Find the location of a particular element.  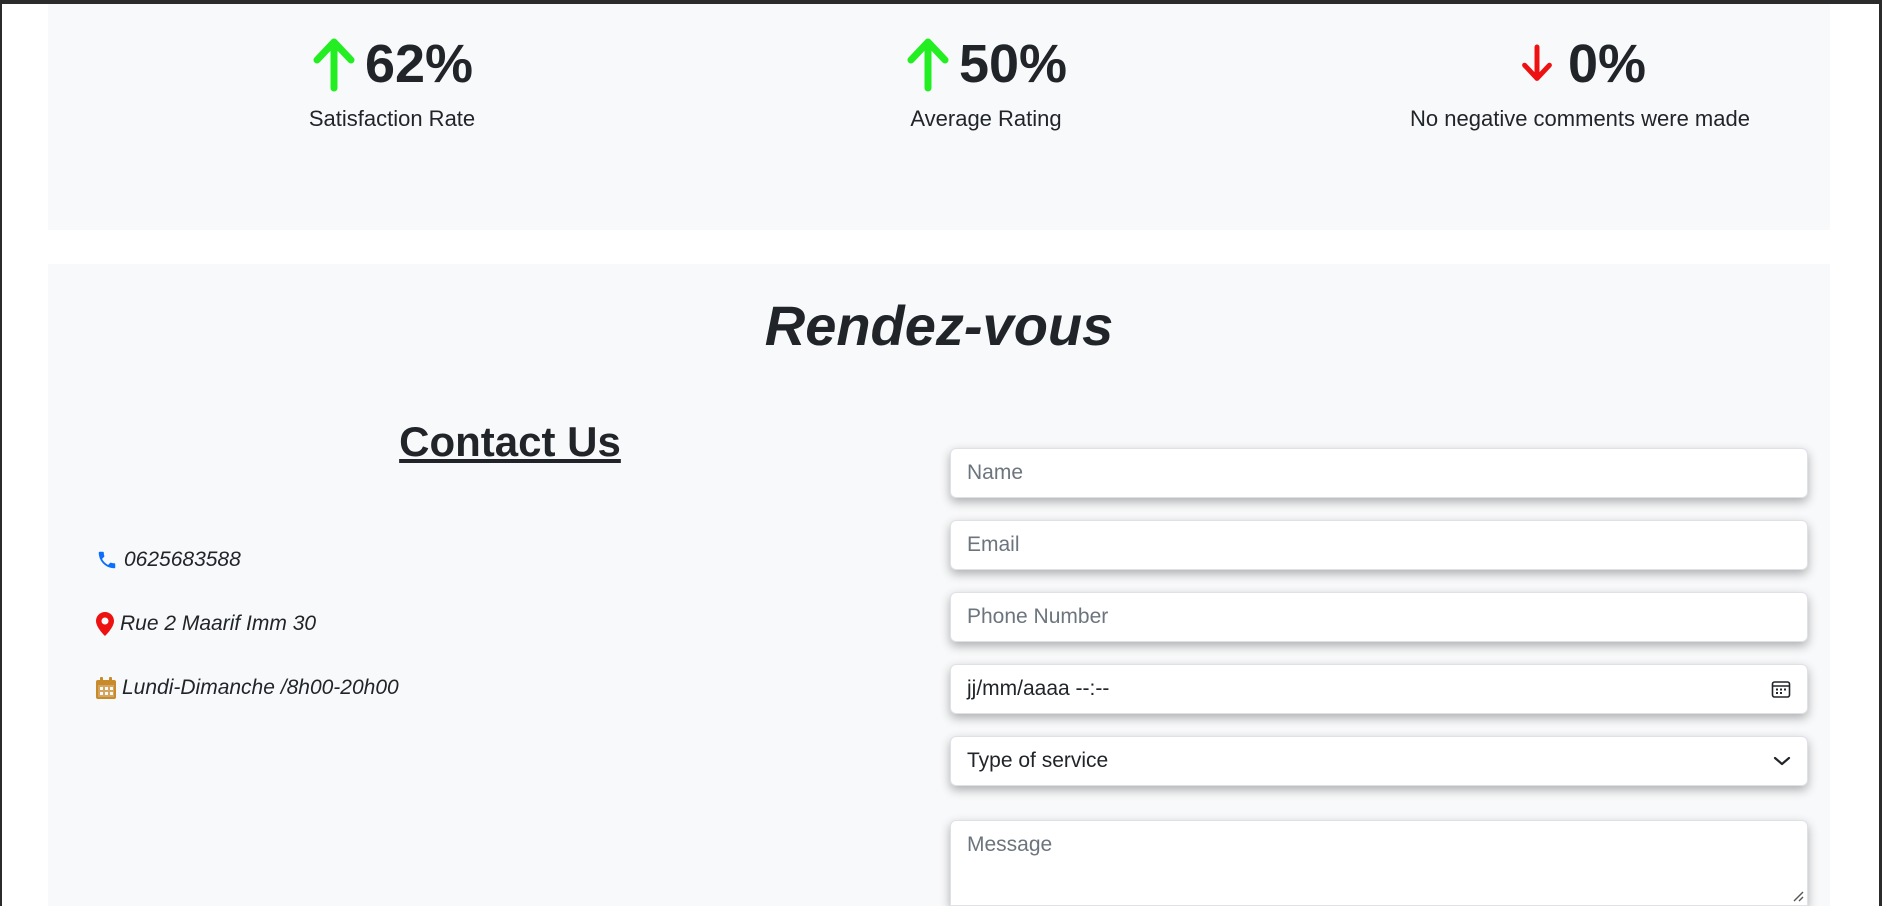

name-input is located at coordinates (1379, 473).